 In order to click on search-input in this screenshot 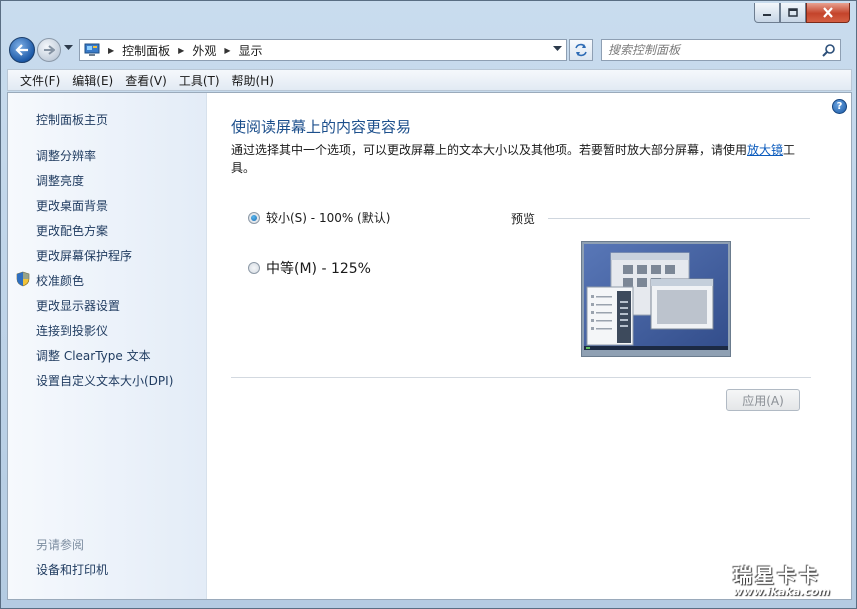, I will do `click(707, 50)`.